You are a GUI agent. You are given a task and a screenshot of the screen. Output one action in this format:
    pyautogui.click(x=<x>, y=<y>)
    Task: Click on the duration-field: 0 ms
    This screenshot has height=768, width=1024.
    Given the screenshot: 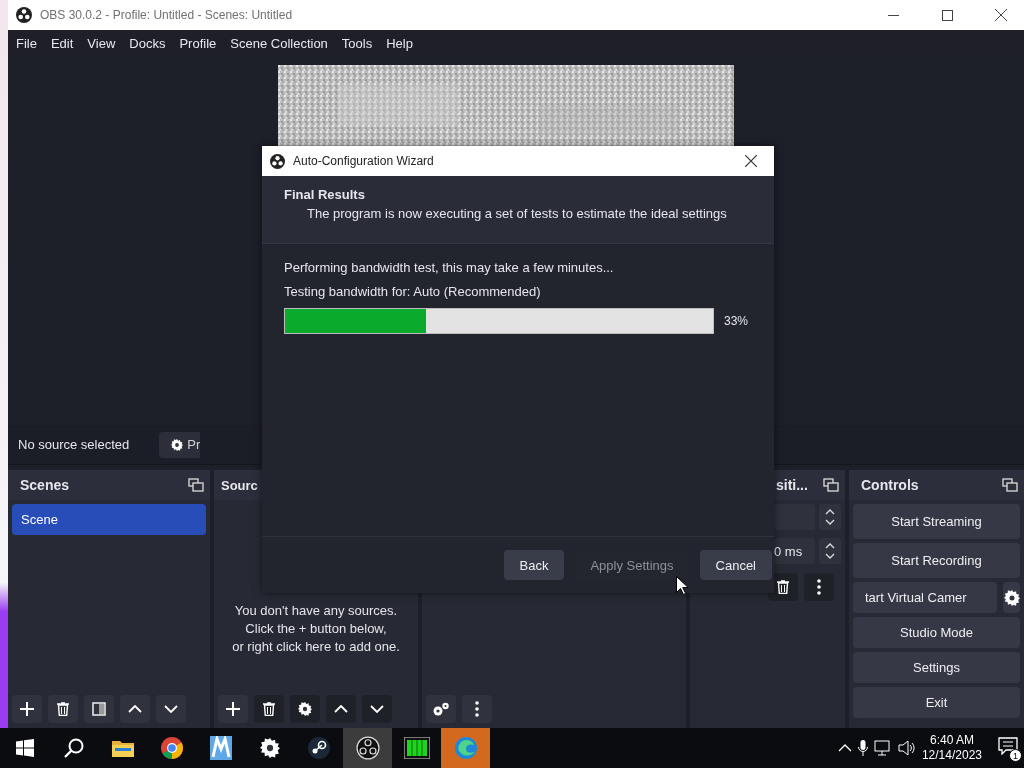 What is the action you would take?
    pyautogui.click(x=794, y=551)
    